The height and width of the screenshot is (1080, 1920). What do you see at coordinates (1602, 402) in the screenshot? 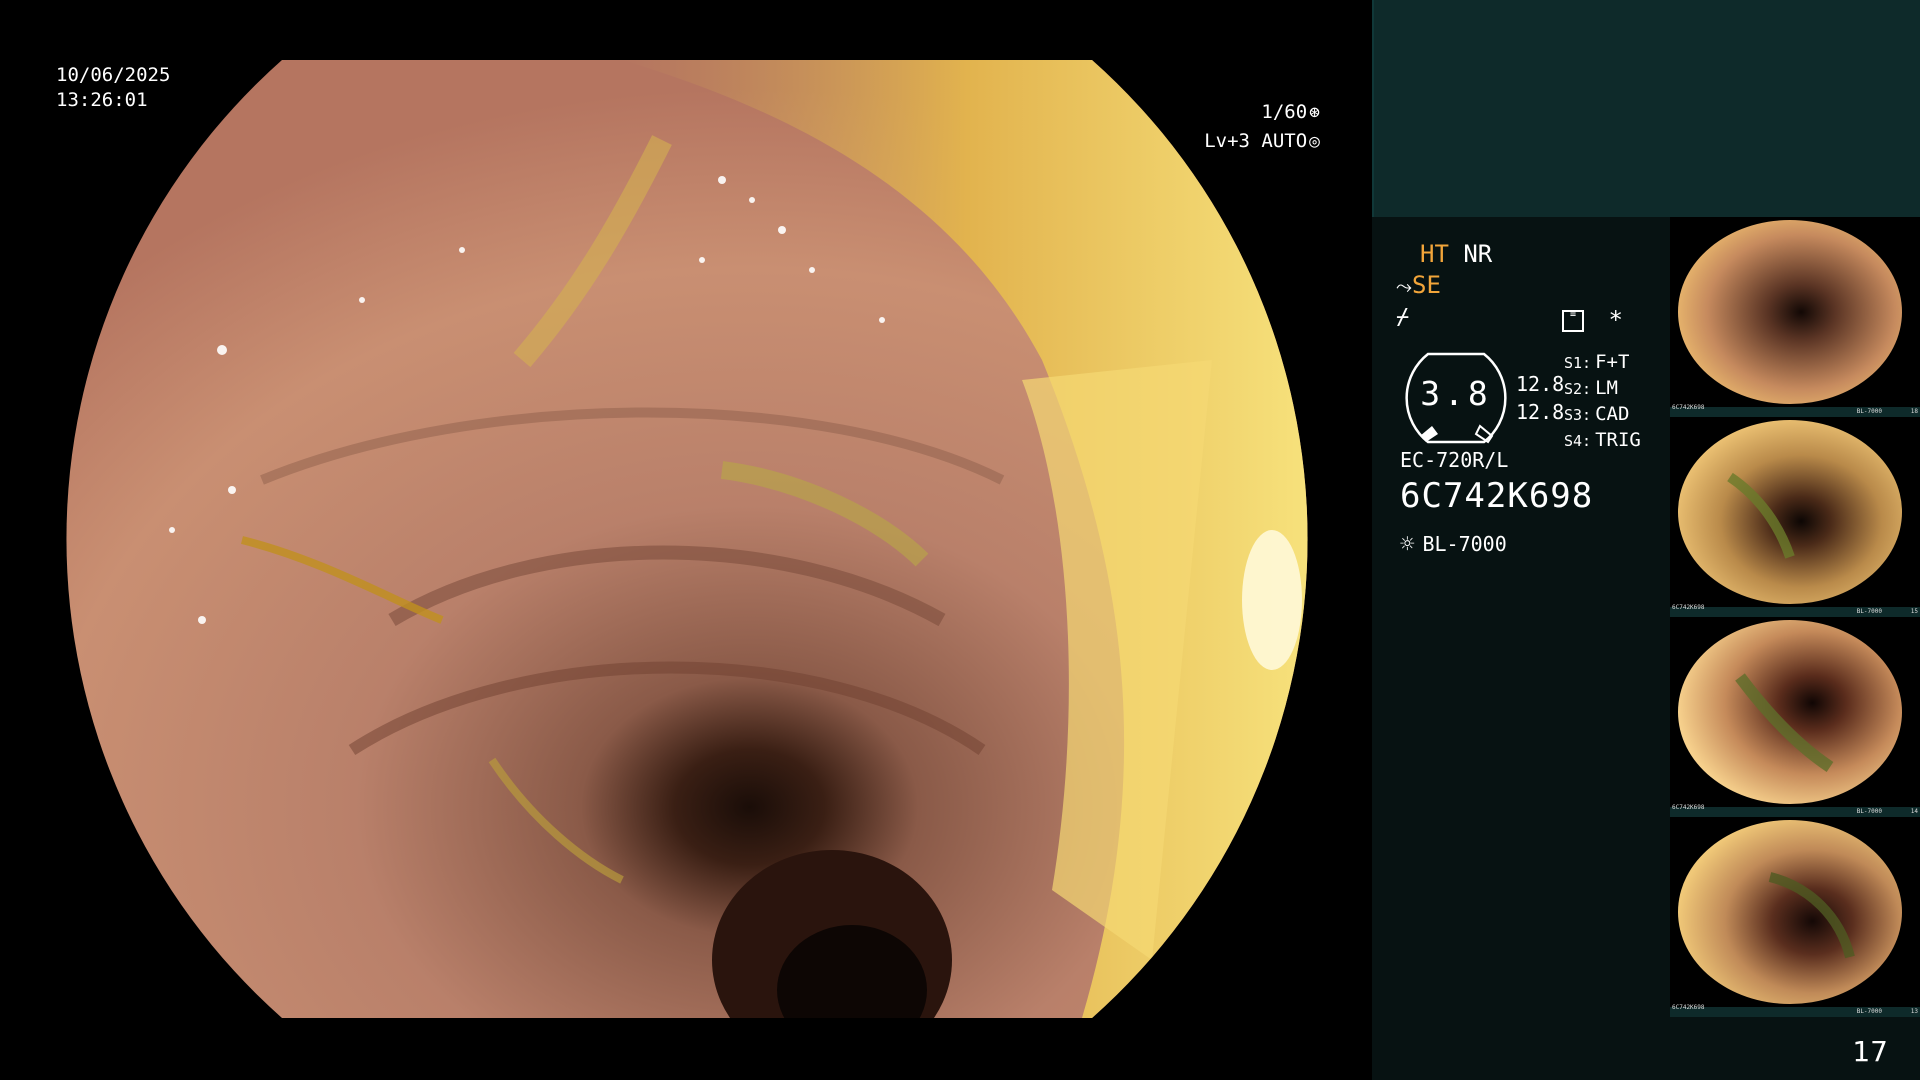
I see `scope-switches: S1: F+T S2: LM S3: CAD S4: TRIG` at bounding box center [1602, 402].